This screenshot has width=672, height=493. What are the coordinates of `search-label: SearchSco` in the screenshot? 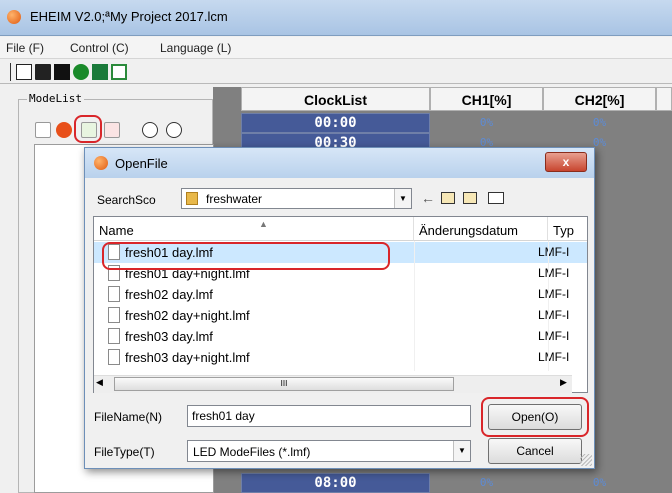 It's located at (126, 200).